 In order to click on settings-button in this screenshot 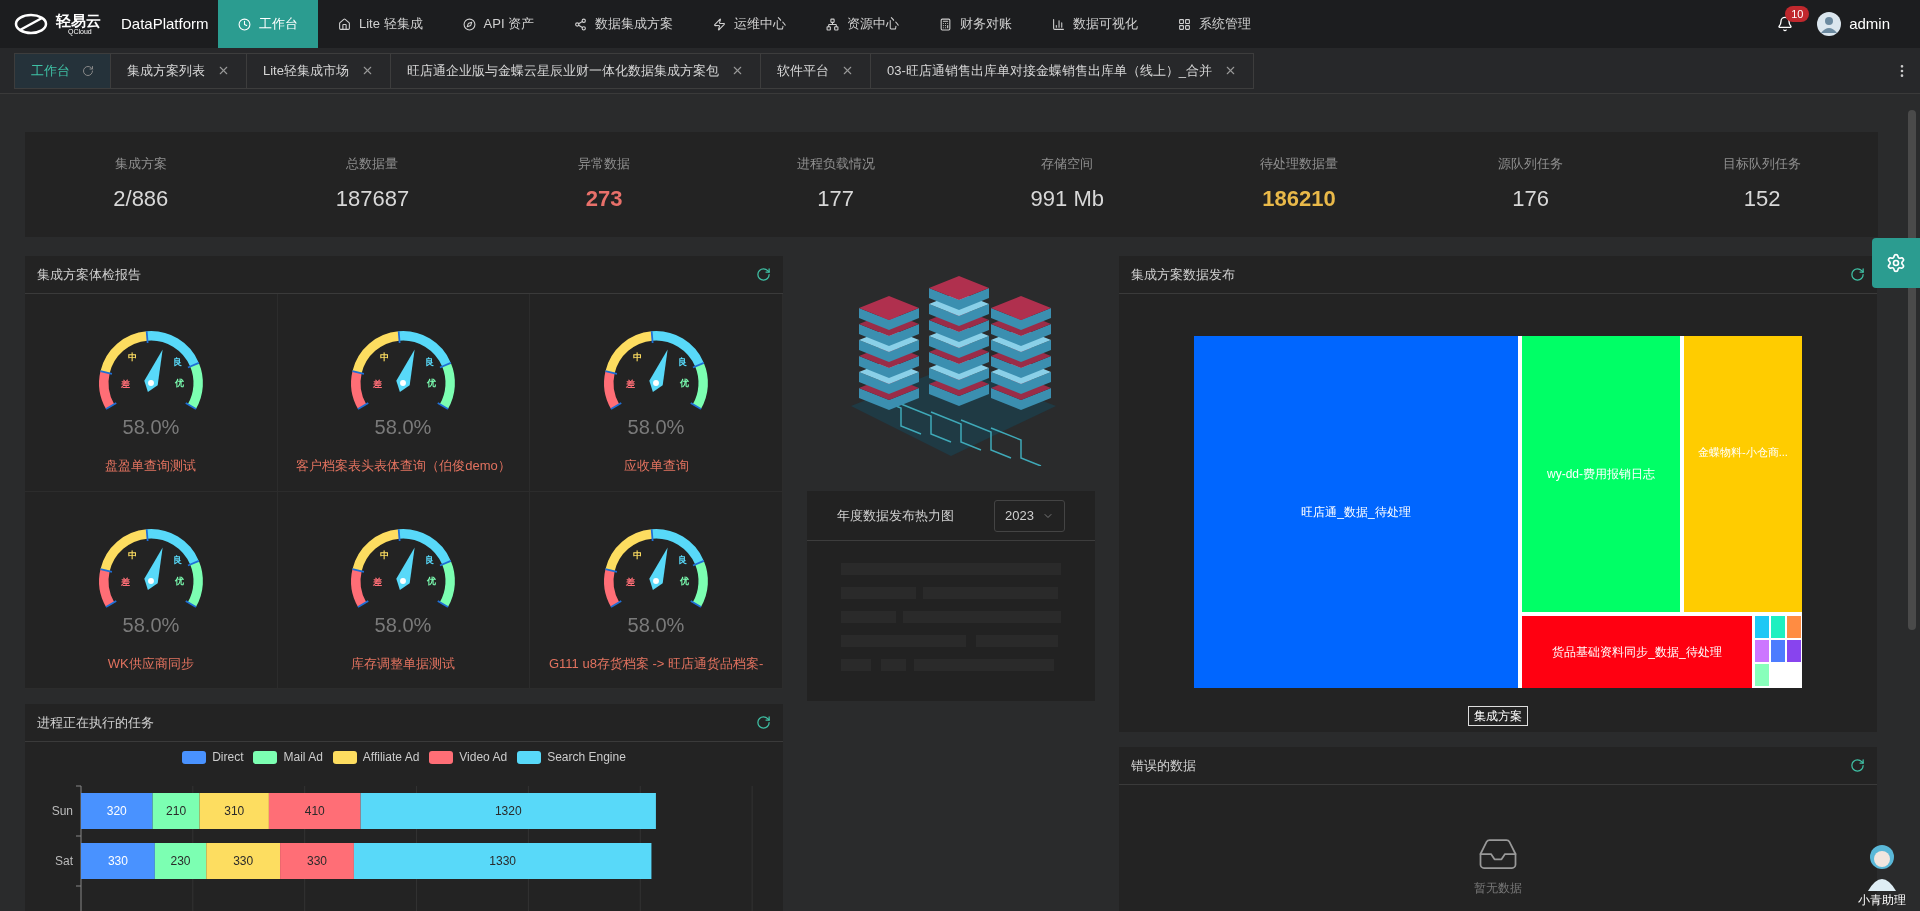, I will do `click(1896, 263)`.